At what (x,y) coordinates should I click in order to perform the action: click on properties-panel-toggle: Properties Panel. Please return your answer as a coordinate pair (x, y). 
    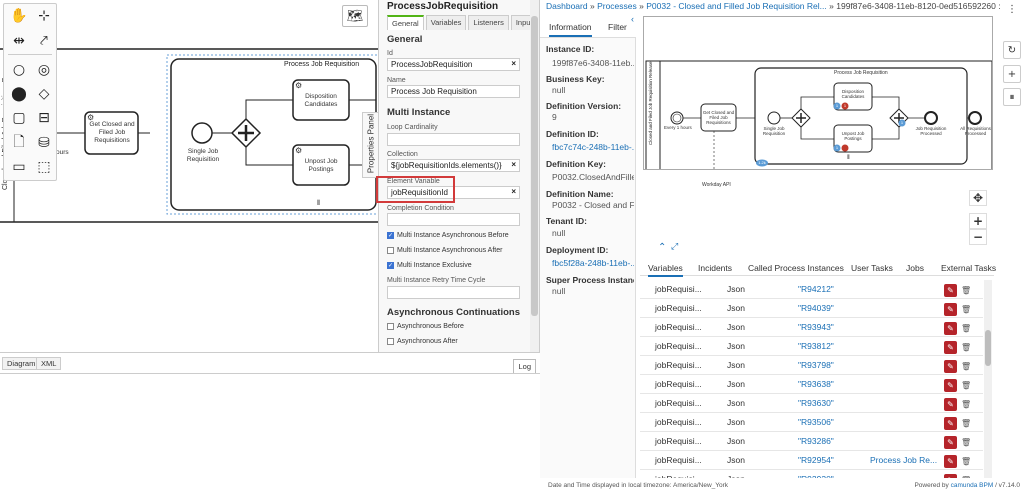
    Looking at the image, I should click on (370, 145).